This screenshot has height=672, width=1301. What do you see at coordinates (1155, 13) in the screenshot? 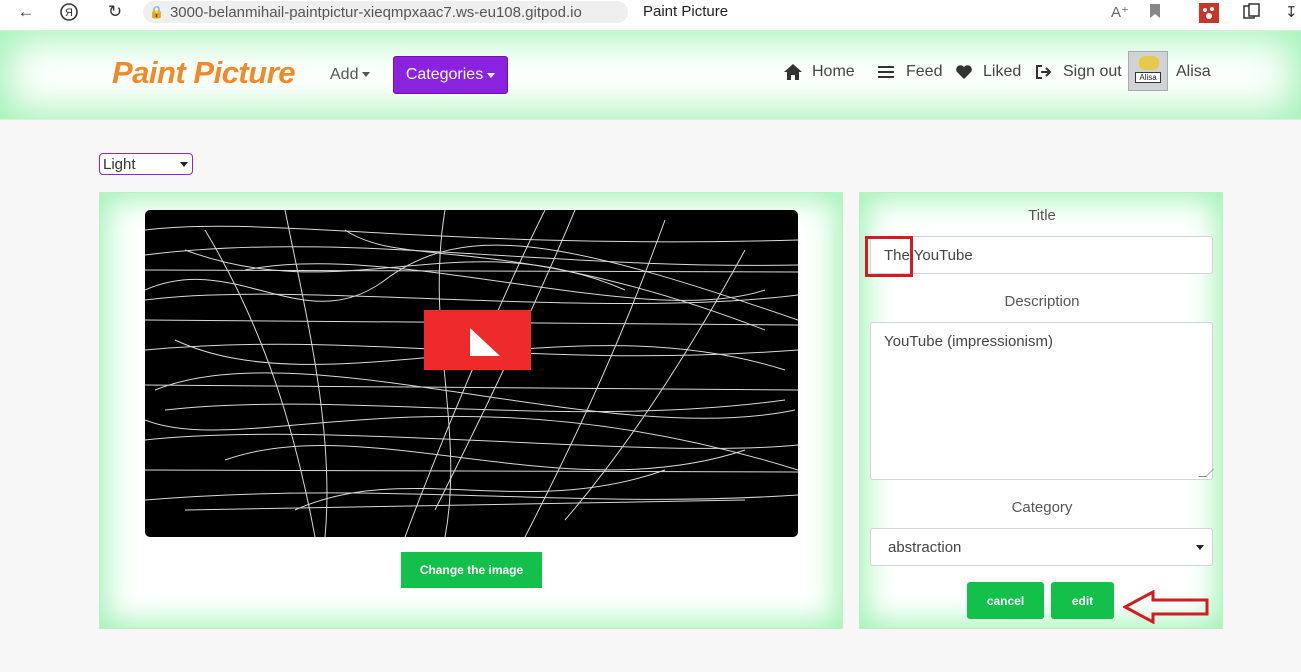
I see `bookmark-icon` at bounding box center [1155, 13].